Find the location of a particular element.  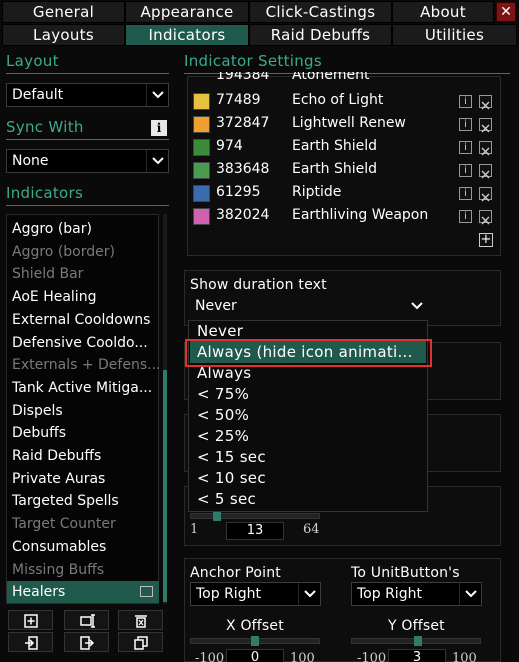

indicator-item: Consumables is located at coordinates (83, 547).